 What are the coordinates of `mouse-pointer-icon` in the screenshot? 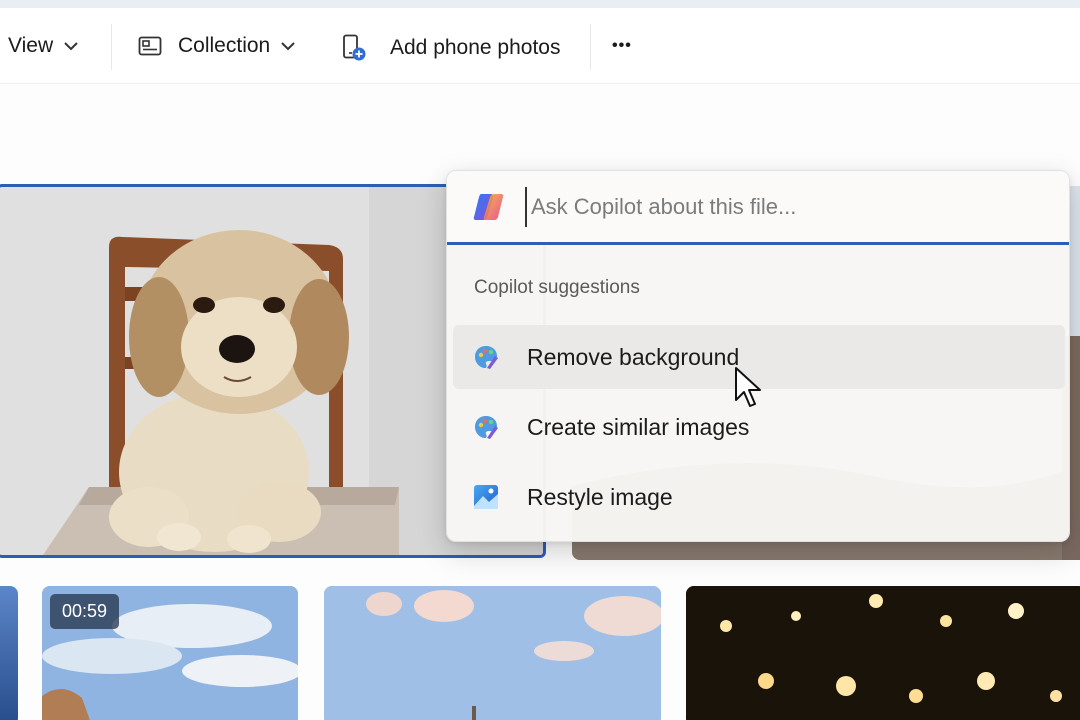 It's located at (750, 390).